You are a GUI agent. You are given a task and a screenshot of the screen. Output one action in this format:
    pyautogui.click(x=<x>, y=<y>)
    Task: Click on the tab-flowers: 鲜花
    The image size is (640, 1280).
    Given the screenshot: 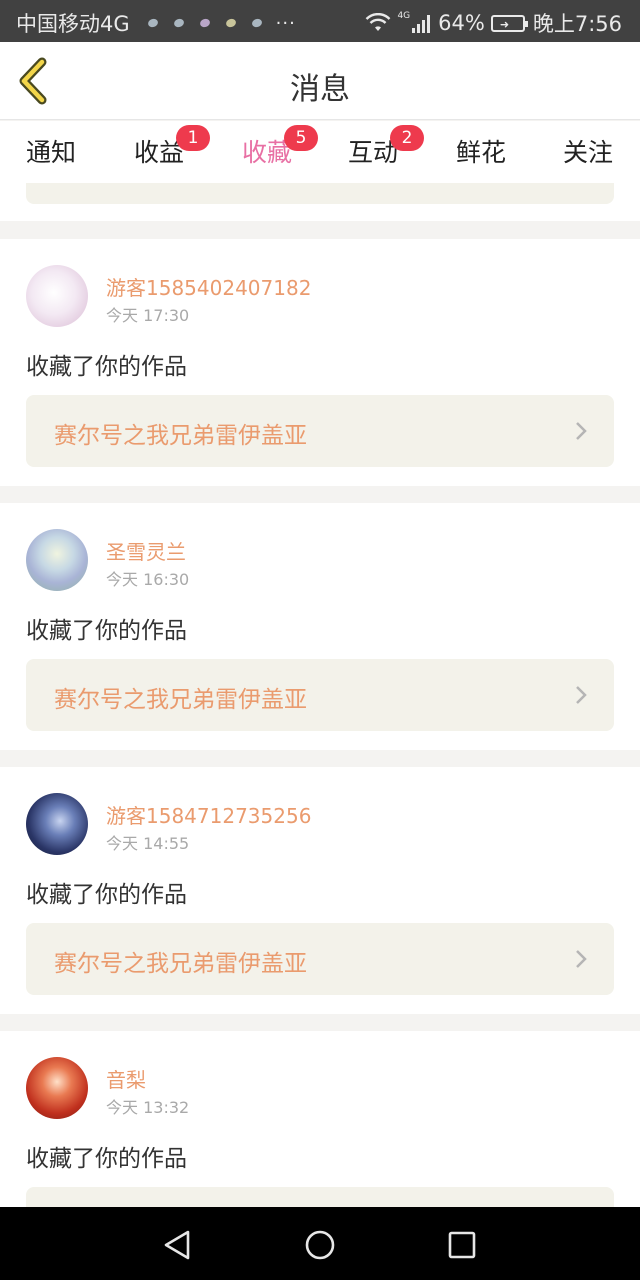 What is the action you would take?
    pyautogui.click(x=481, y=151)
    